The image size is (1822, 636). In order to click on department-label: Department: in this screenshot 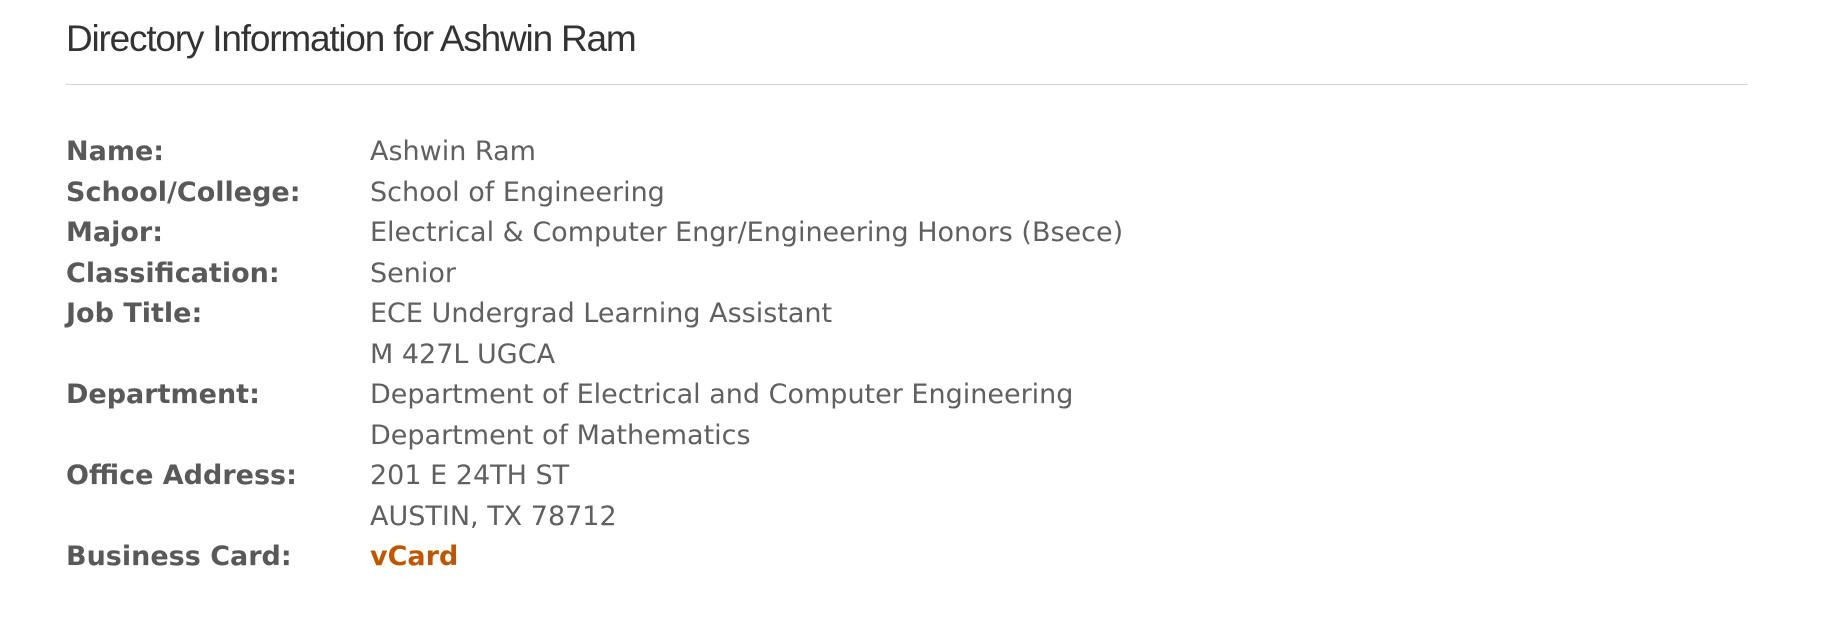, I will do `click(163, 394)`.